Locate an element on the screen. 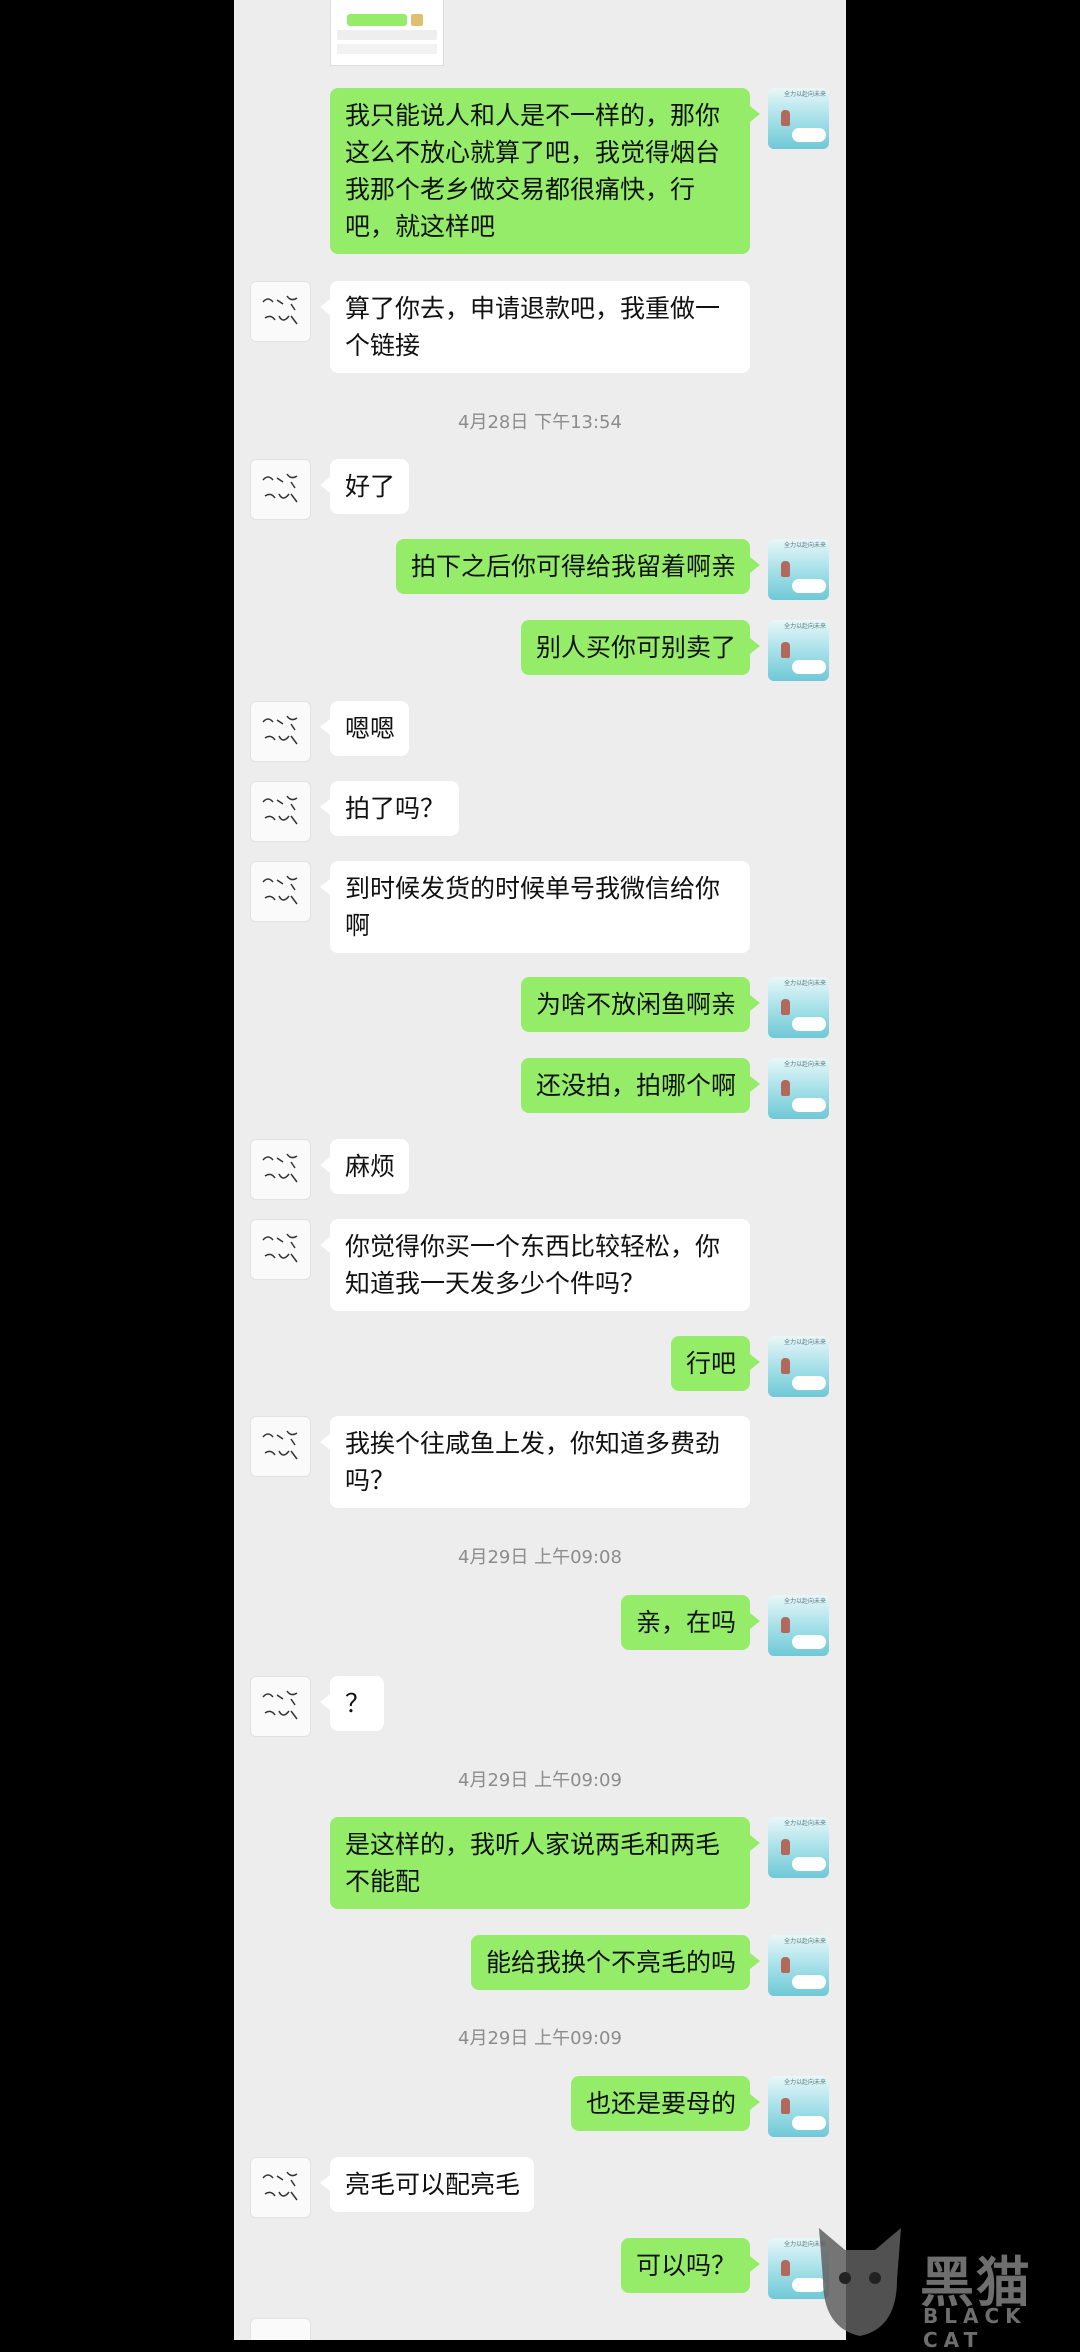  message-bubble-received: 拍了吗？ is located at coordinates (389, 808).